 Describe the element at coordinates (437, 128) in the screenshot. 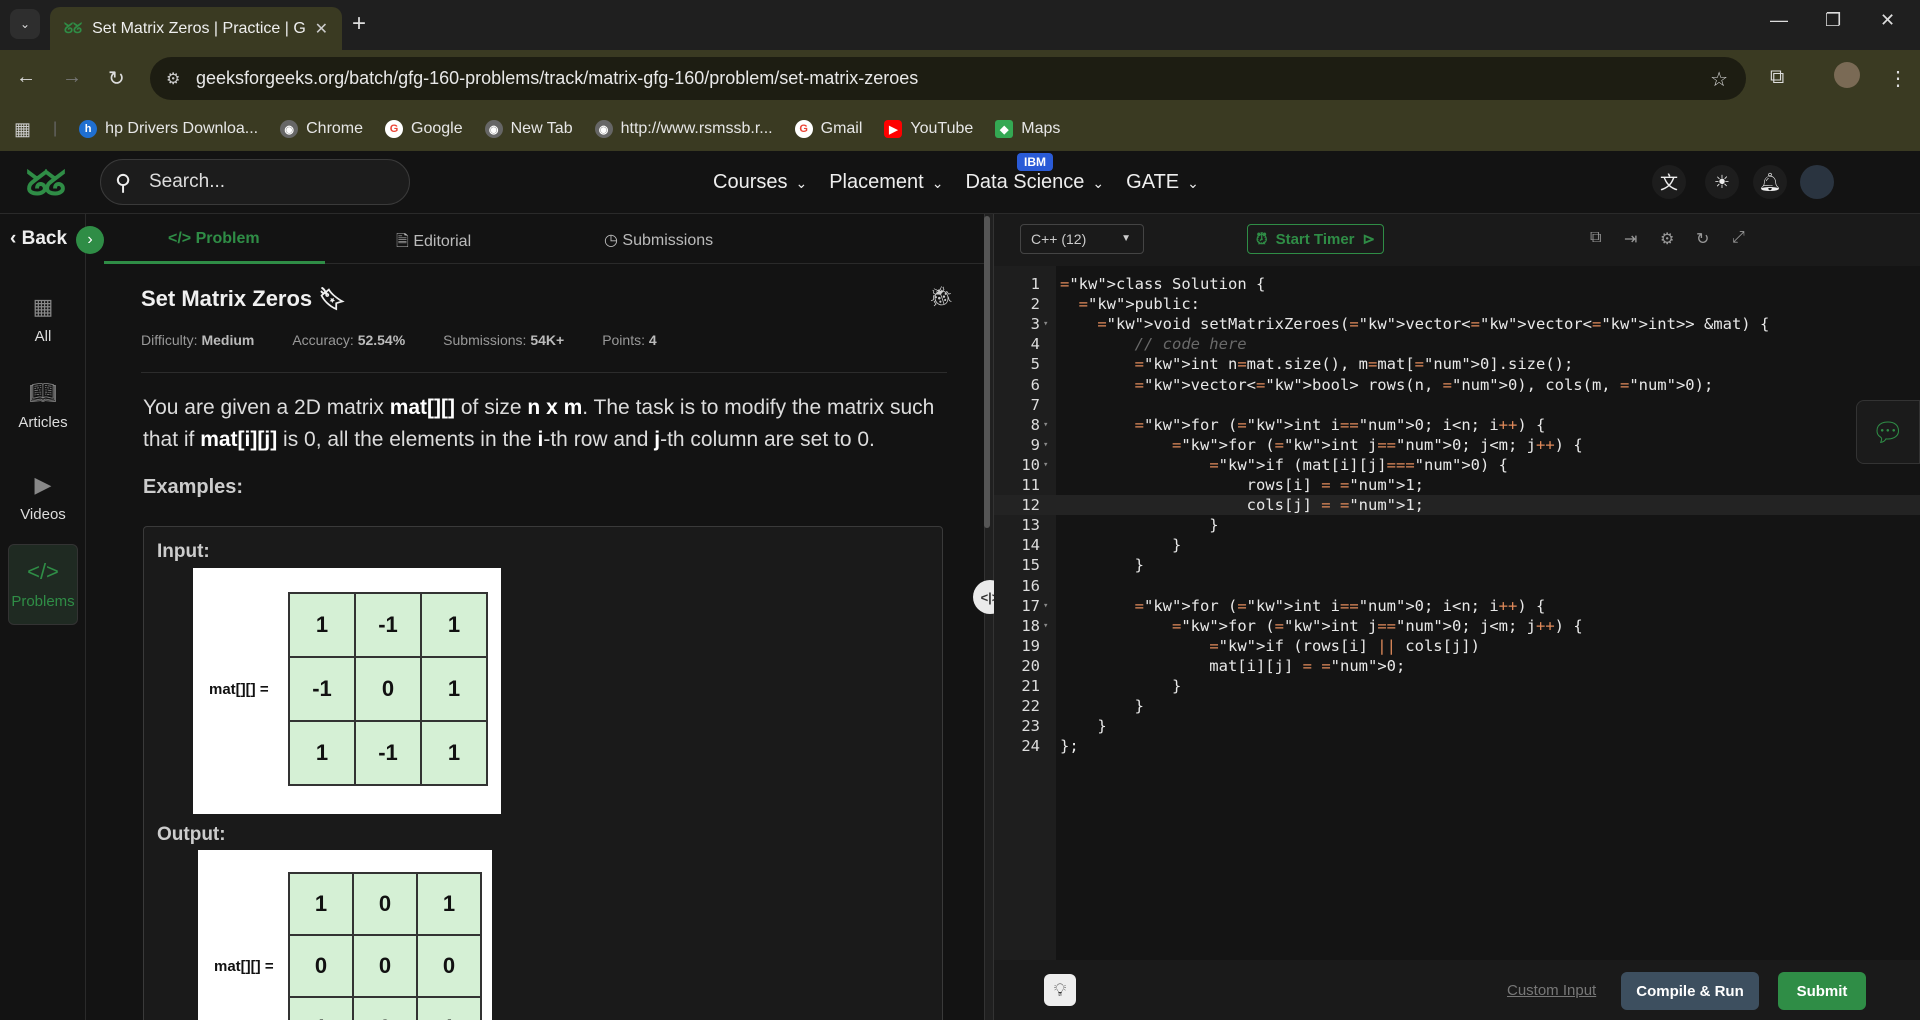

I see `bookmark-label: Google` at that location.